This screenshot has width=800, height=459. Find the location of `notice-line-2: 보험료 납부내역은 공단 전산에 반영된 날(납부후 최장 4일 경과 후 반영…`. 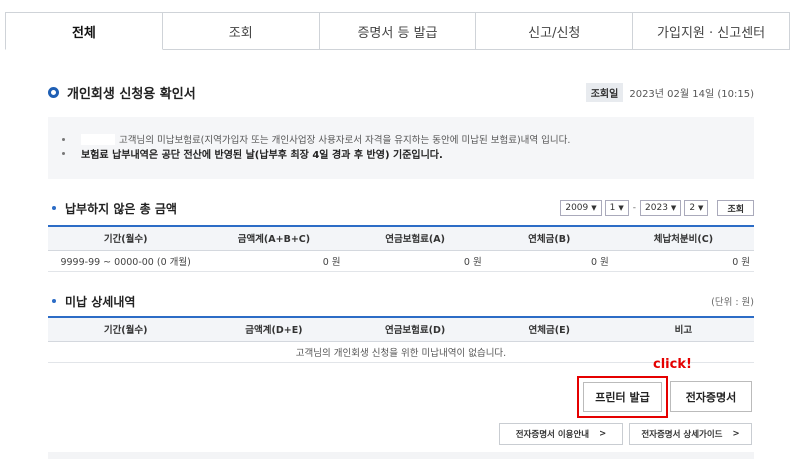

notice-line-2: 보험료 납부내역은 공단 전산에 반영된 날(납부후 최장 4일 경과 후 반영… is located at coordinates (401, 153).